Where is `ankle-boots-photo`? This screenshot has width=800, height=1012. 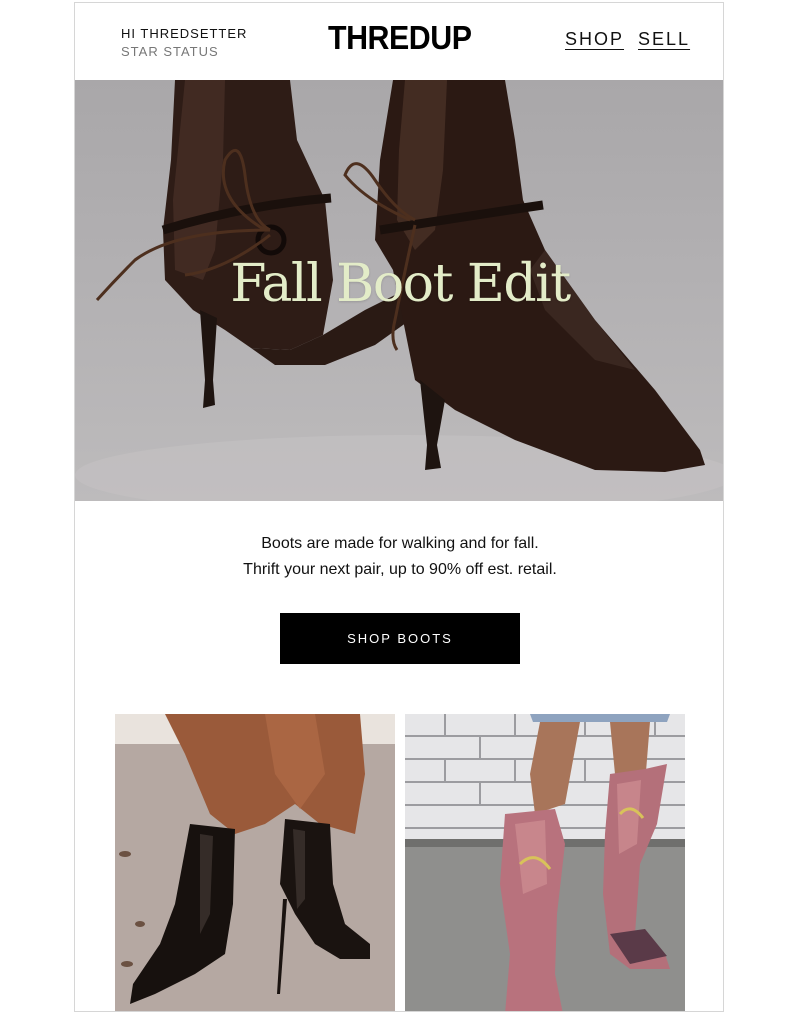
ankle-boots-photo is located at coordinates (255, 862).